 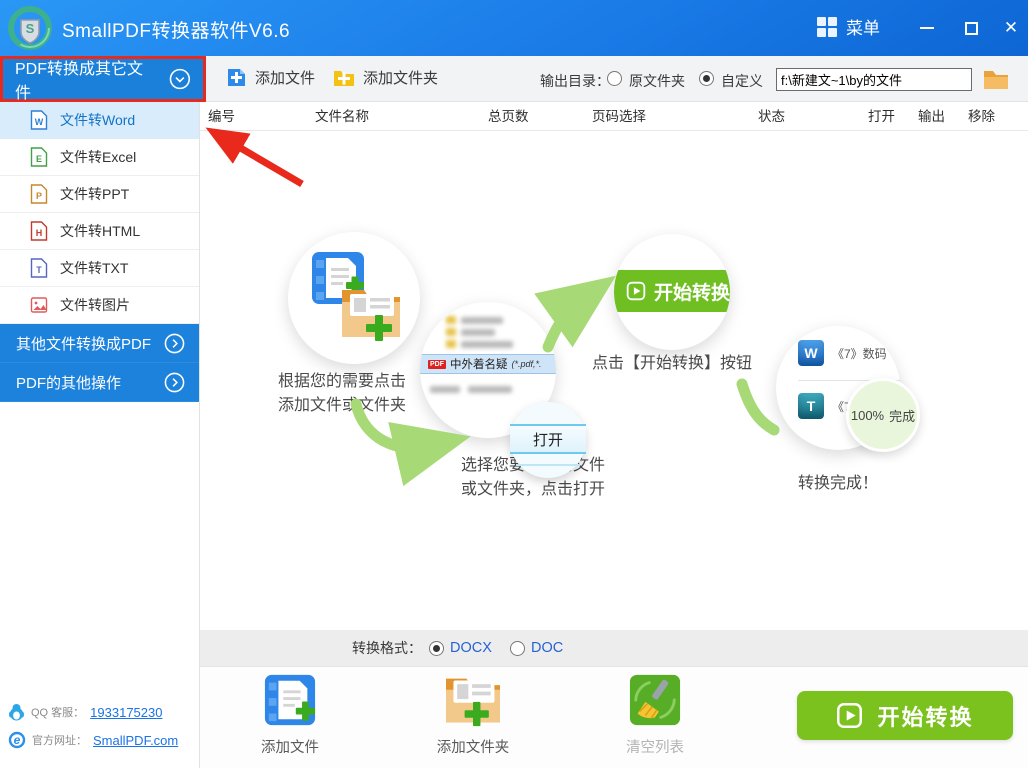 I want to click on open-button: 打开, so click(x=548, y=439).